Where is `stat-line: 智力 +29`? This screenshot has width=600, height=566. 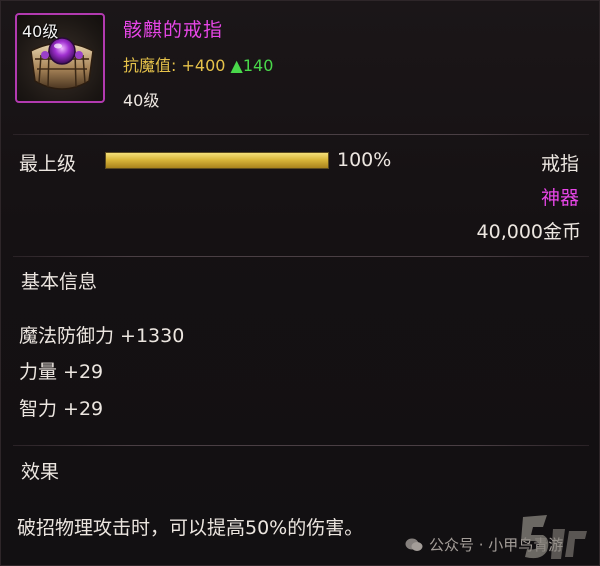 stat-line: 智力 +29 is located at coordinates (61, 409).